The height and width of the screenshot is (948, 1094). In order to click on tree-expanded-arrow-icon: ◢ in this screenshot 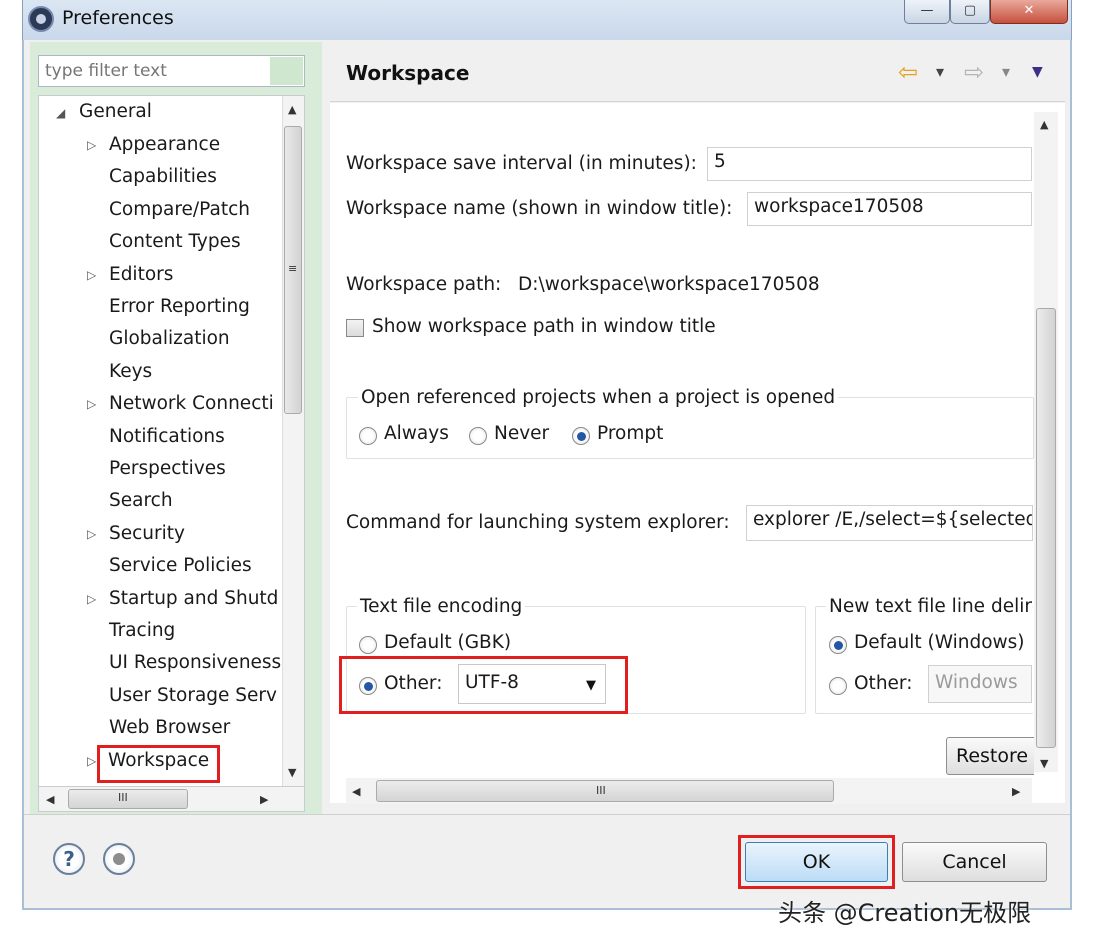, I will do `click(60, 113)`.